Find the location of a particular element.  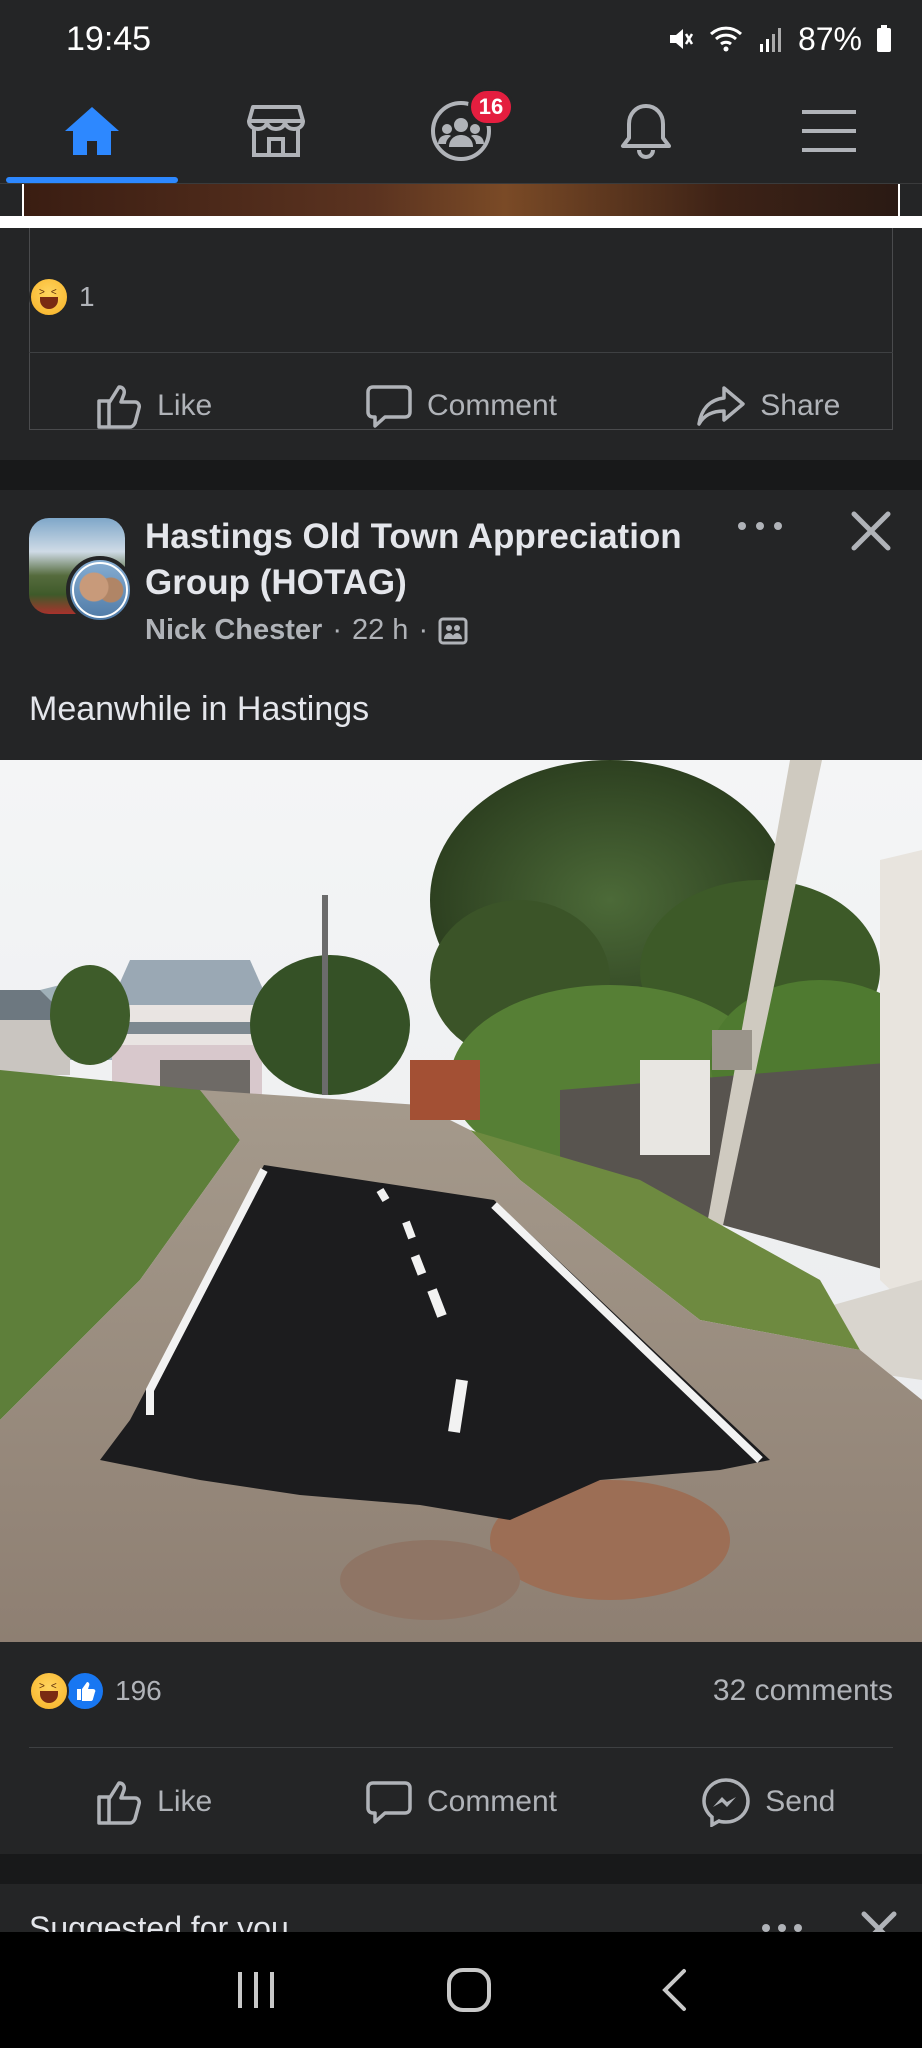

top-nav: 16 is located at coordinates (461, 131).